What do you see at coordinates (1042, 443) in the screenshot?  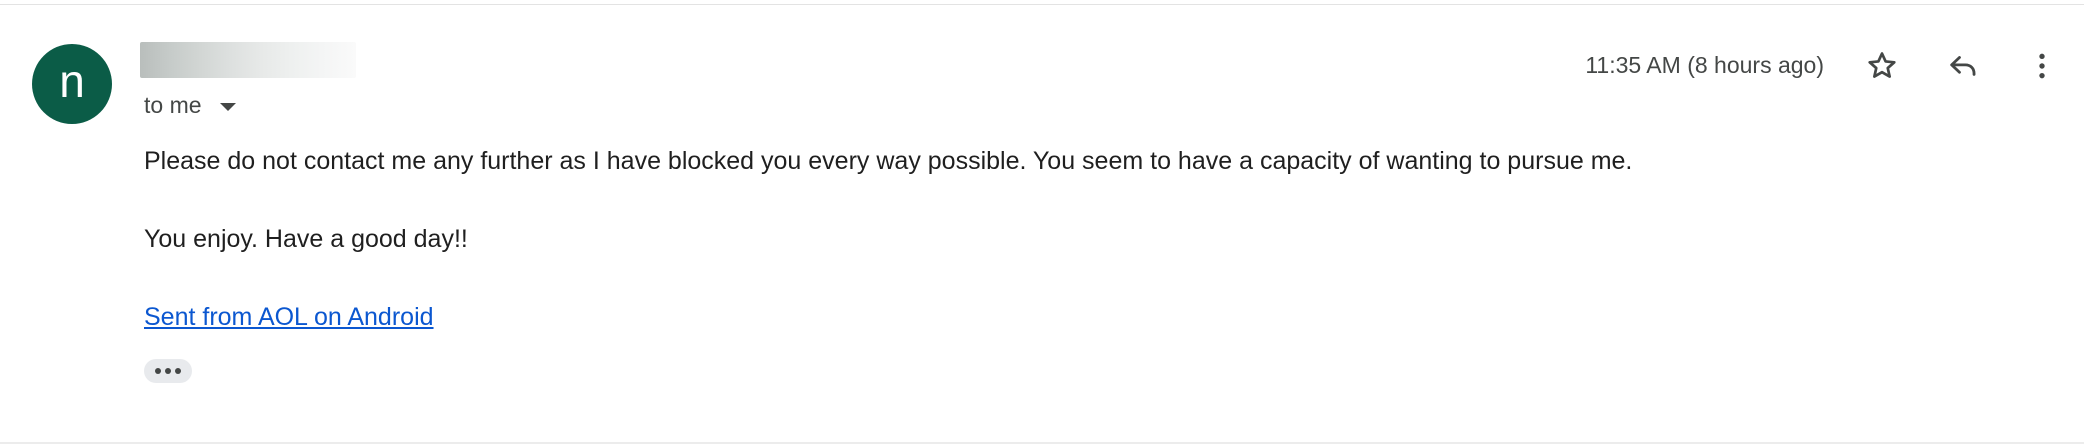 I see `bottom-divider` at bounding box center [1042, 443].